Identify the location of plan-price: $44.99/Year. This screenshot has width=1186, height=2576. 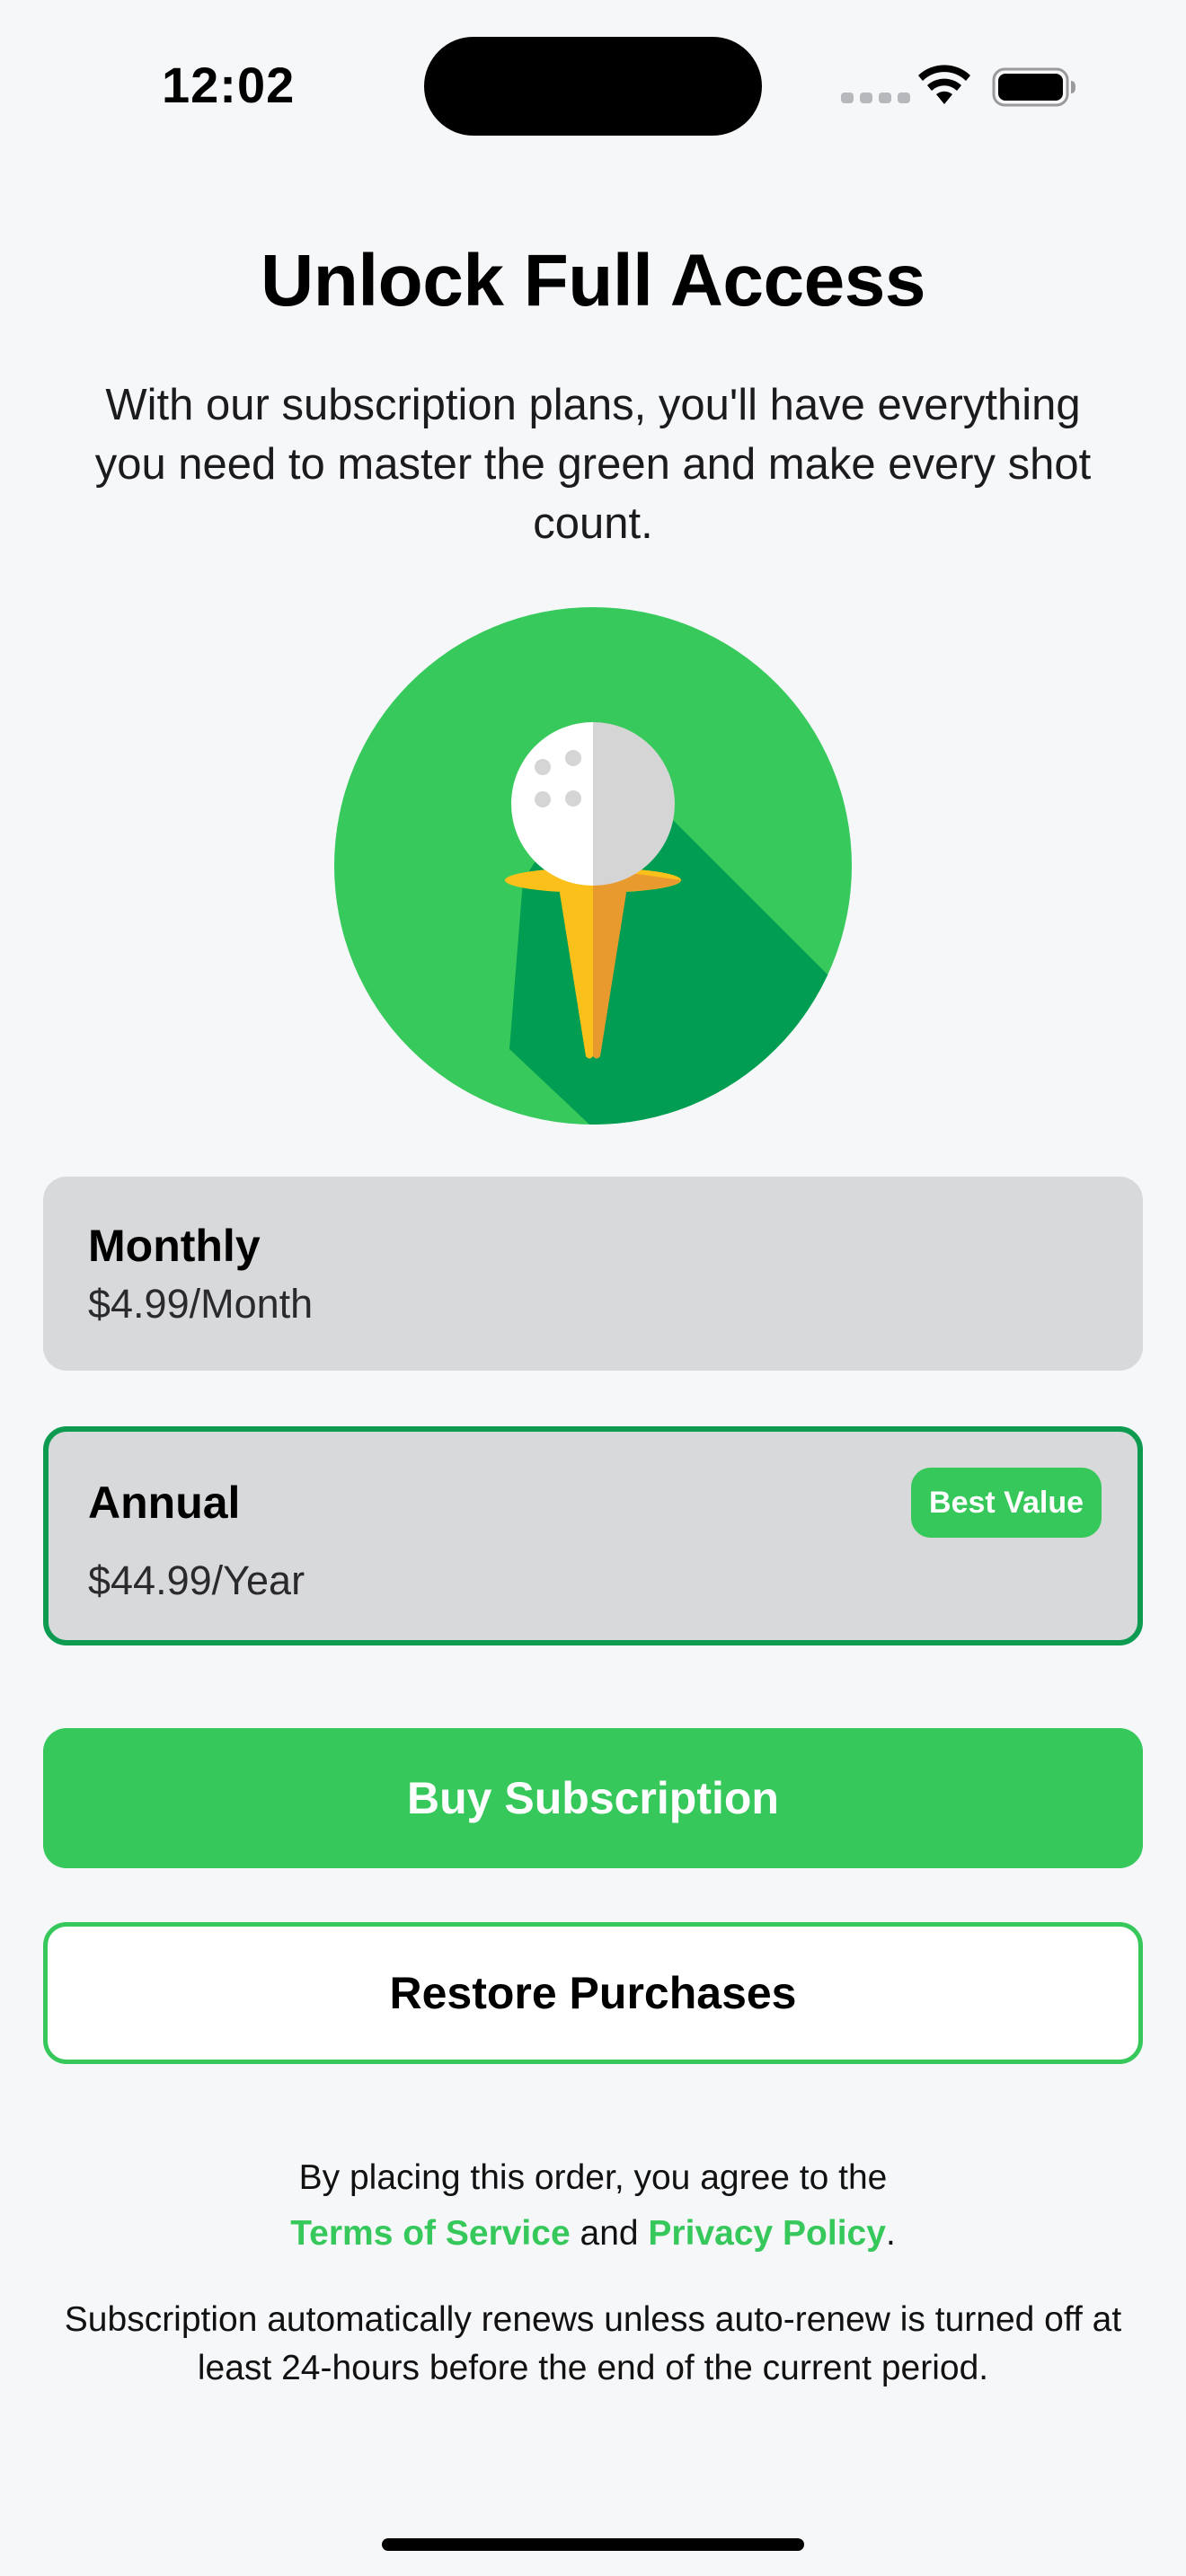
(196, 1580).